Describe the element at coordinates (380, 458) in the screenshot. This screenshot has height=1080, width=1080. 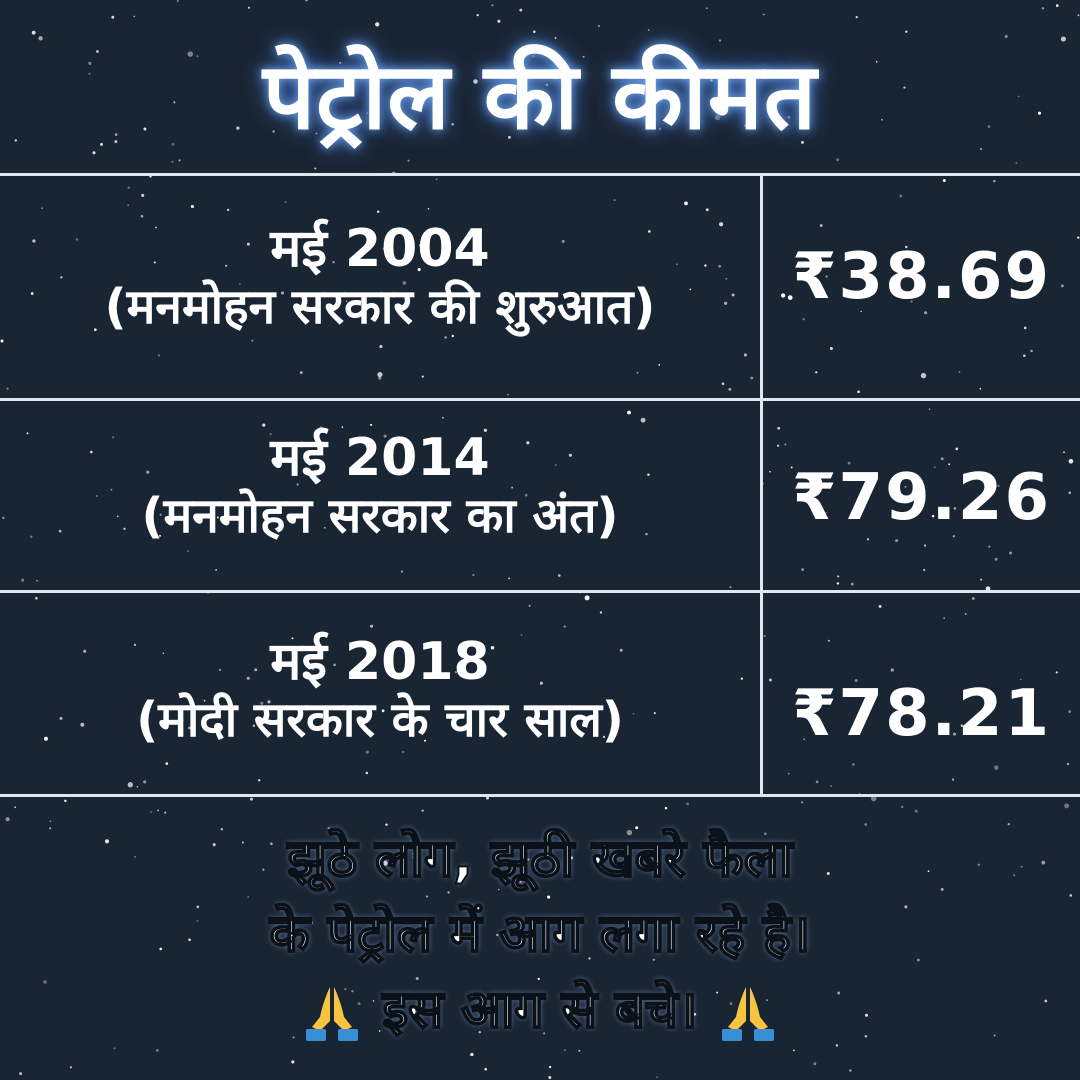
I see `row-date: मई 2014` at that location.